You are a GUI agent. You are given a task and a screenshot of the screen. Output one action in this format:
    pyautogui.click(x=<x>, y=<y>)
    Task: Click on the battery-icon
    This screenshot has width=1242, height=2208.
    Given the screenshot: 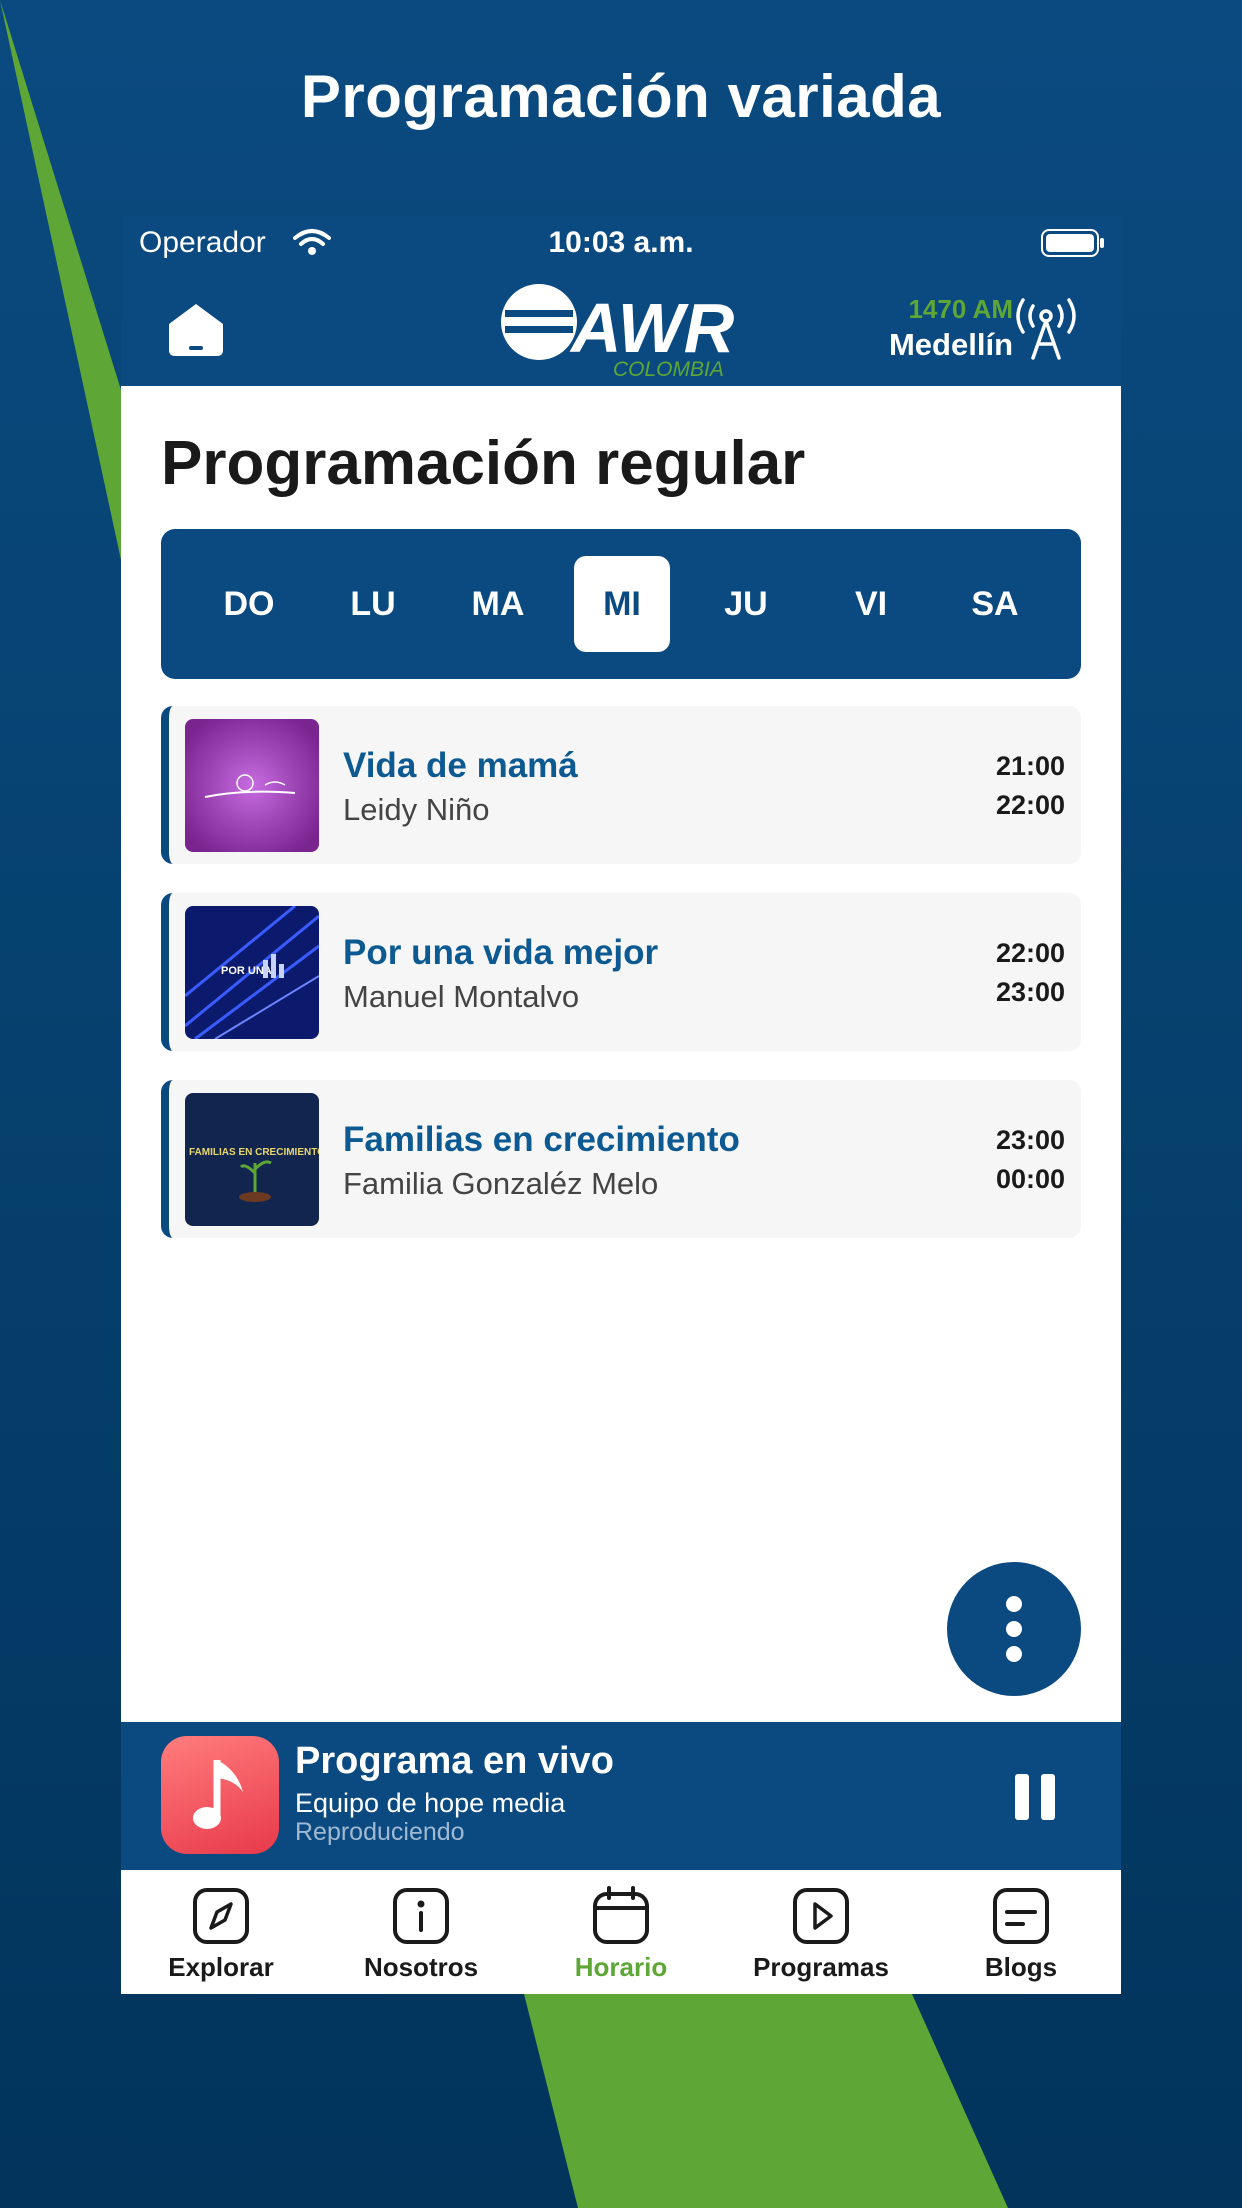 What is the action you would take?
    pyautogui.click(x=1072, y=243)
    